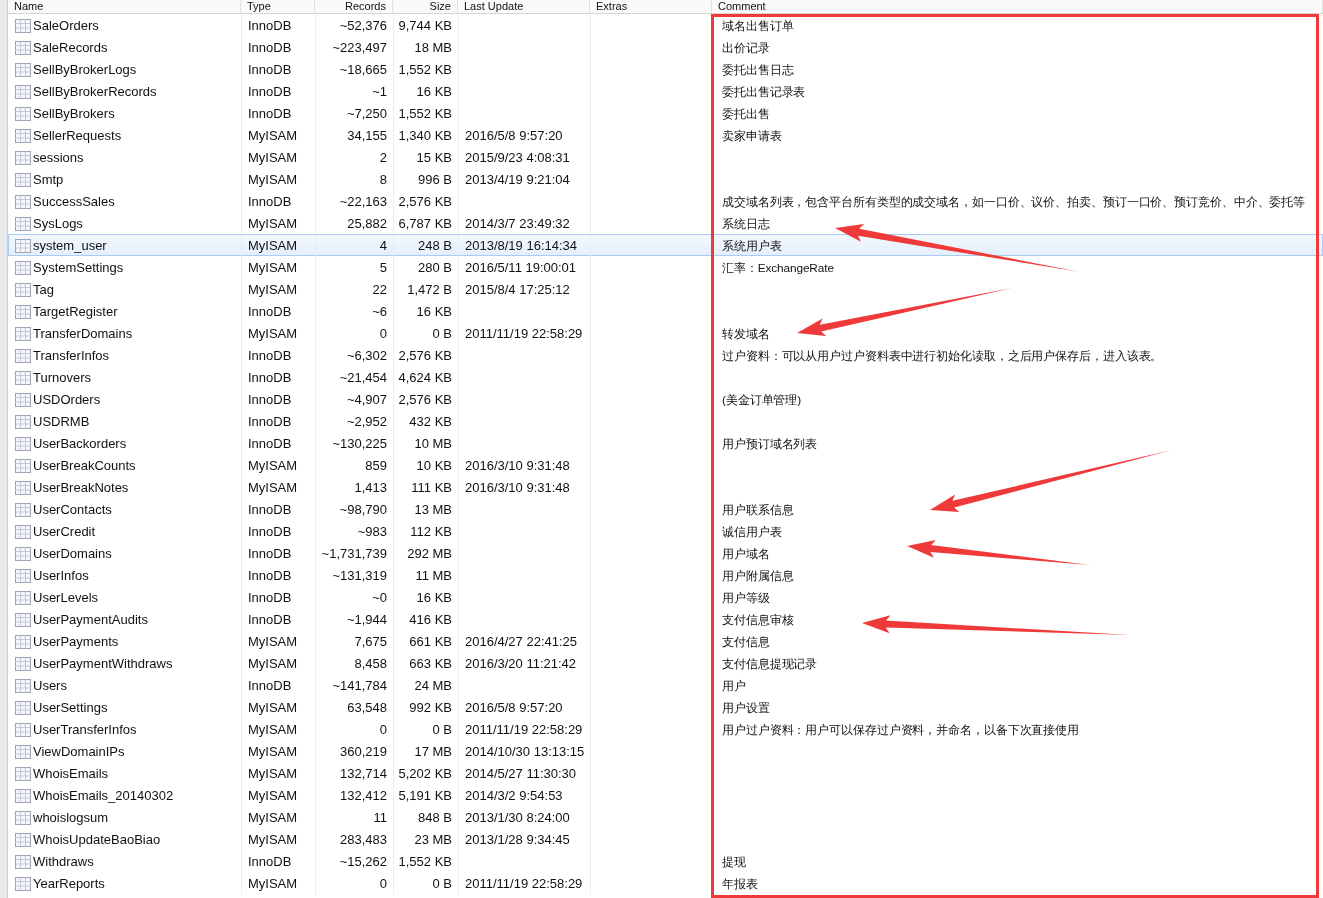 The image size is (1323, 898). I want to click on table-row: UserDomains InnoDB ~1,731,739 292 MB 用户域名, so click(665, 553).